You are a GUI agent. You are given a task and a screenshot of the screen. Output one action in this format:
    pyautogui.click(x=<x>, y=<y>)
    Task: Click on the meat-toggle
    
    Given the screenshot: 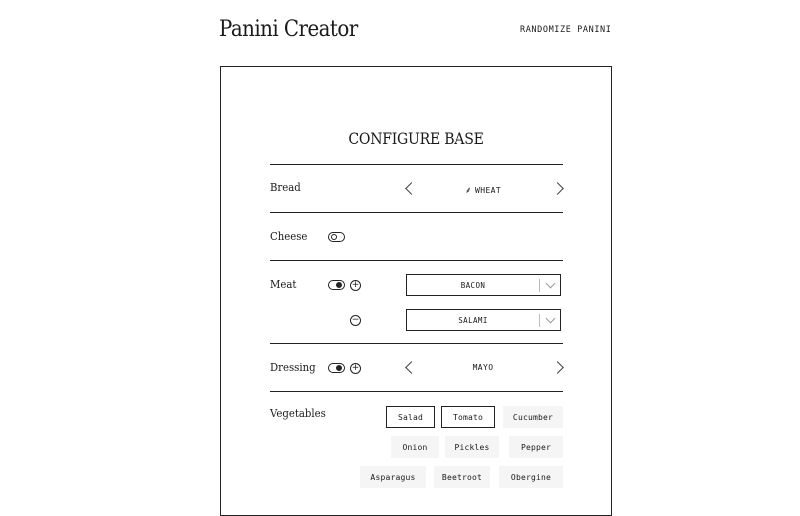 What is the action you would take?
    pyautogui.click(x=336, y=285)
    